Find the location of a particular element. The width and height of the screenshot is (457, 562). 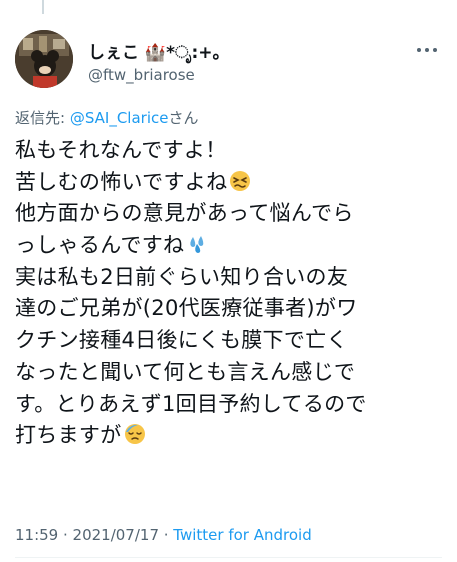

tweet-line: なったと聞いて何とも言えん感じで is located at coordinates (231, 373).